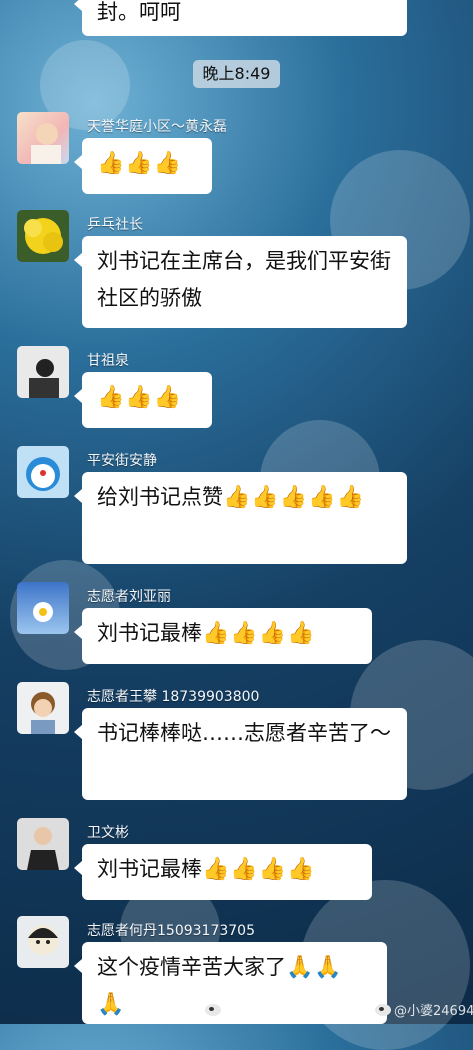 The image size is (473, 1050). What do you see at coordinates (160, 497) in the screenshot?
I see `message-text: 给刘书记点赞` at bounding box center [160, 497].